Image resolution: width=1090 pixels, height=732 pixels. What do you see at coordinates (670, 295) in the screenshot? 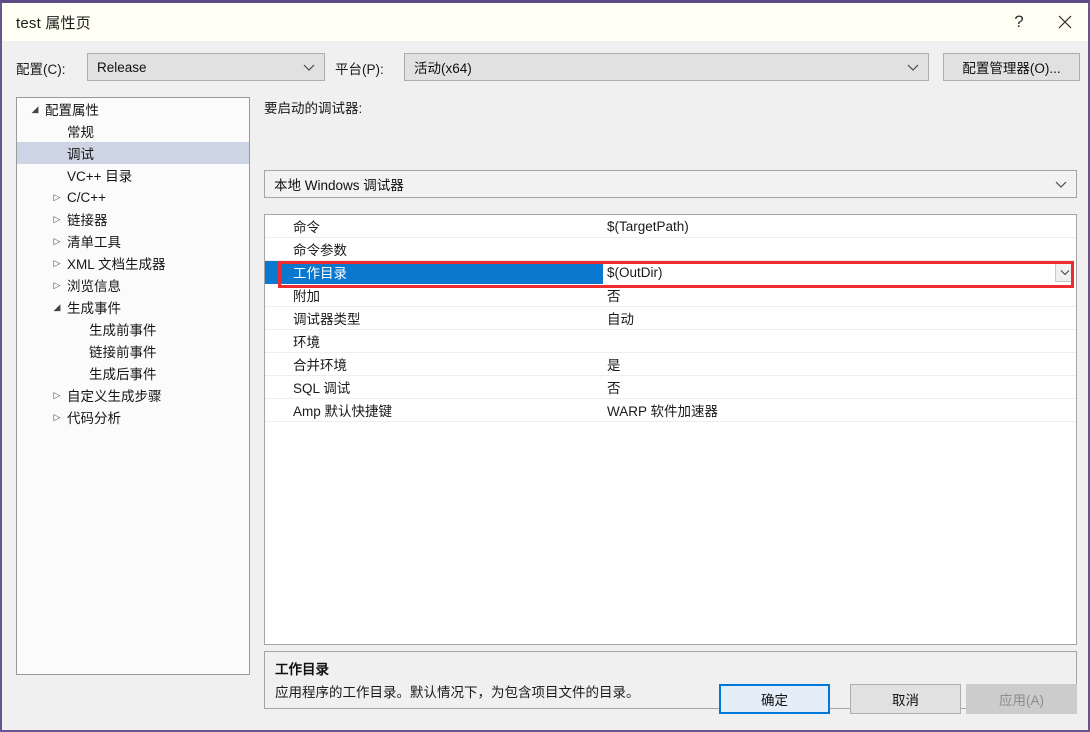
I see `property-row: 附加 否` at bounding box center [670, 295].